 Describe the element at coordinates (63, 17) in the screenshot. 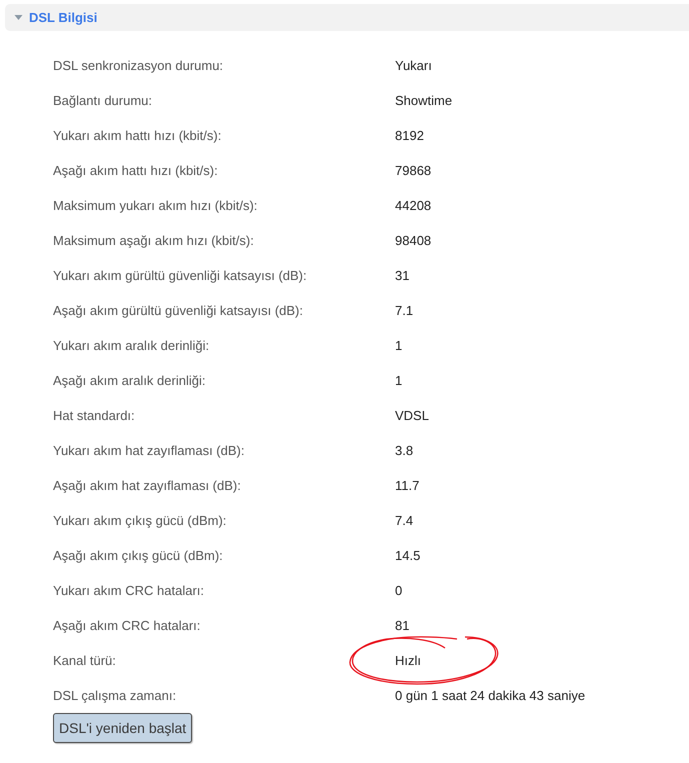

I see `section-title: DSL Bilgisi` at that location.